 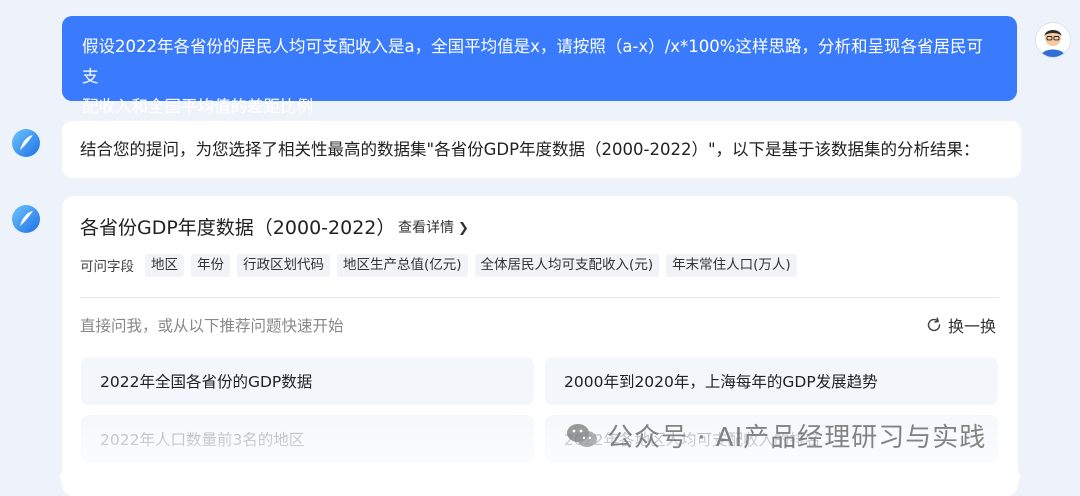 I want to click on refresh-button: 换一换, so click(x=961, y=325).